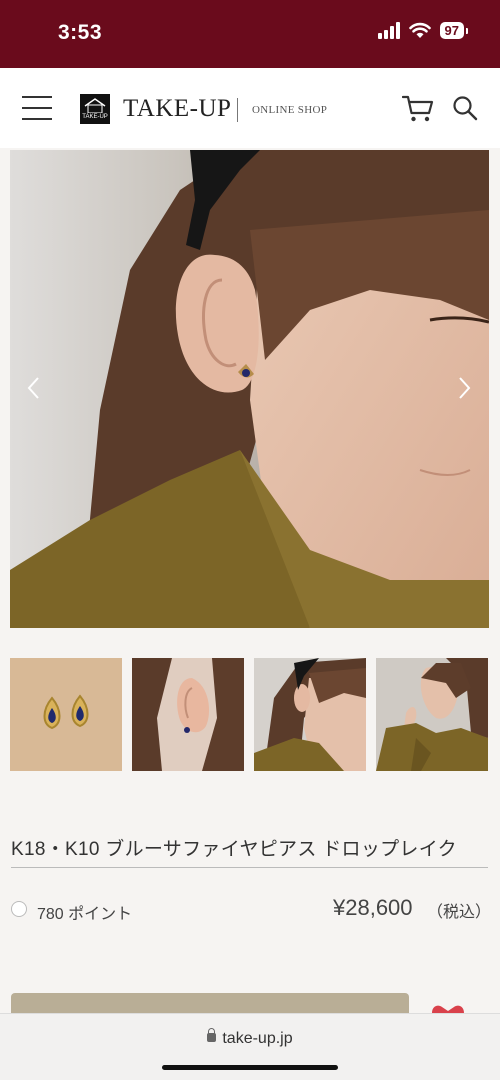 The image size is (500, 1080). Describe the element at coordinates (249, 867) in the screenshot. I see `title-divider` at that location.